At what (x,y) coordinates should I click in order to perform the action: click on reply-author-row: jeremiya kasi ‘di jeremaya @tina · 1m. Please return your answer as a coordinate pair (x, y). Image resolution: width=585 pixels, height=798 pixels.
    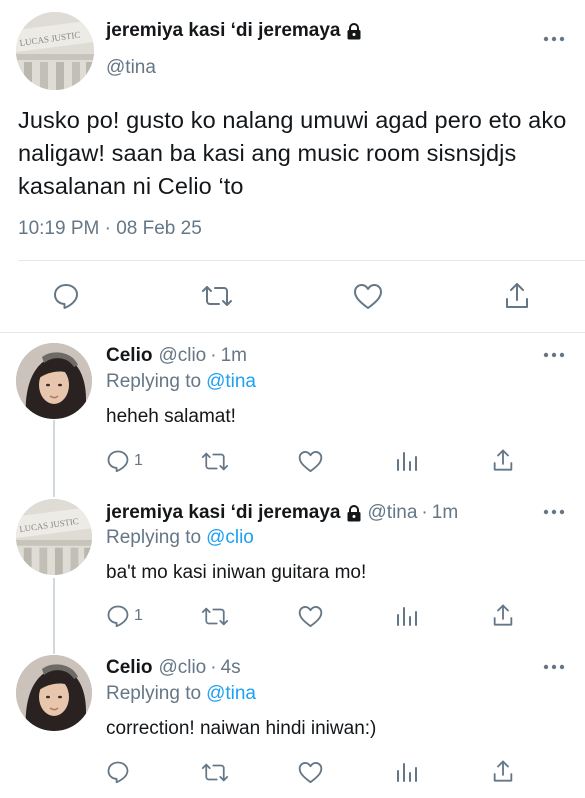
    Looking at the image, I should click on (282, 513).